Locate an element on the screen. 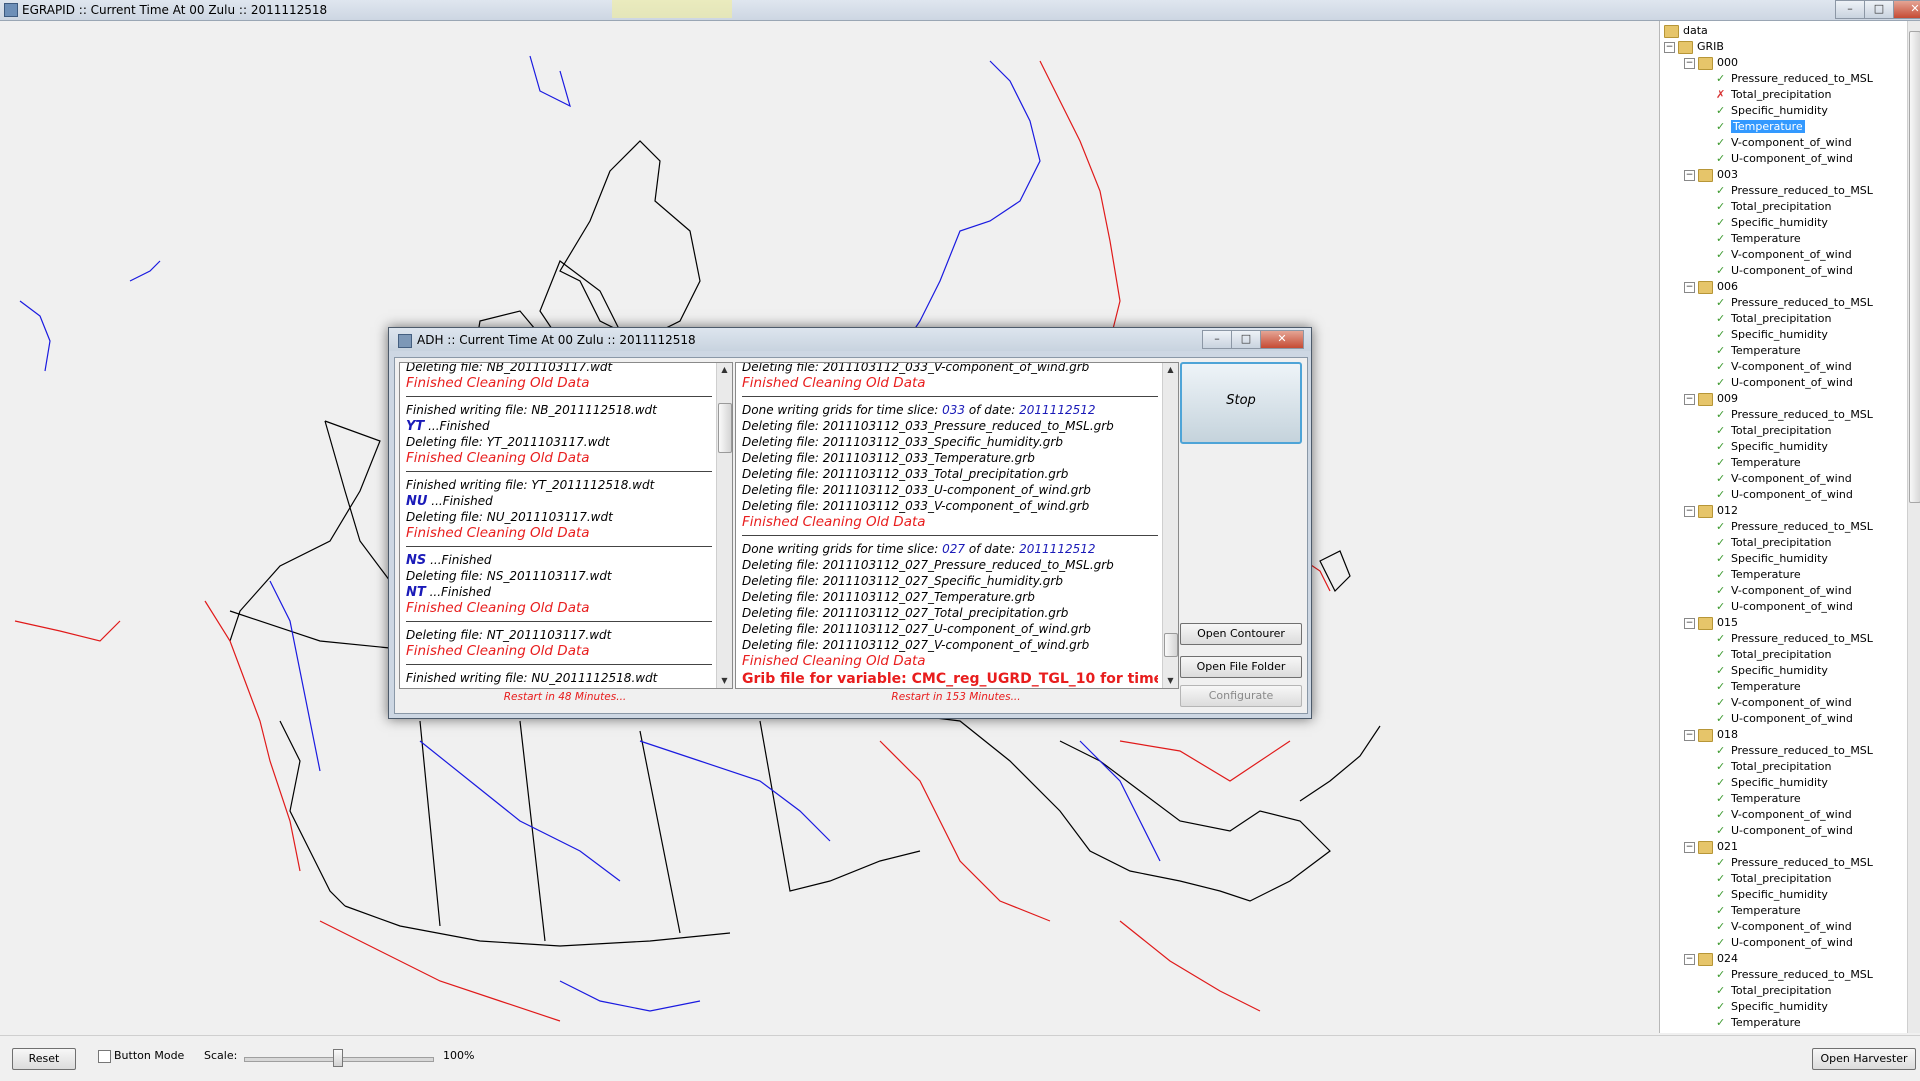 The width and height of the screenshot is (1920, 1081). tree-group-009: − 009 is located at coordinates (1711, 399).